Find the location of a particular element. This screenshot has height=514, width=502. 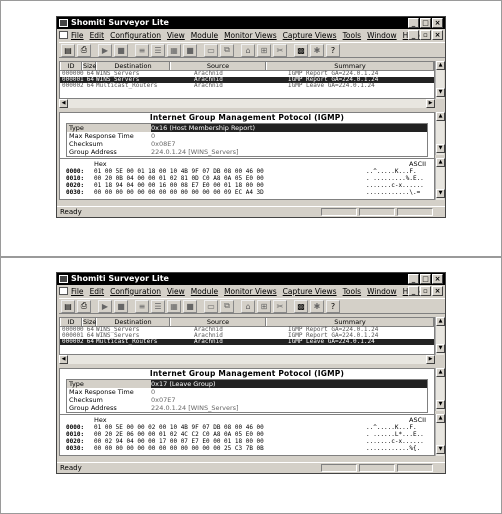

filter-icon: ≡ is located at coordinates (142, 50).